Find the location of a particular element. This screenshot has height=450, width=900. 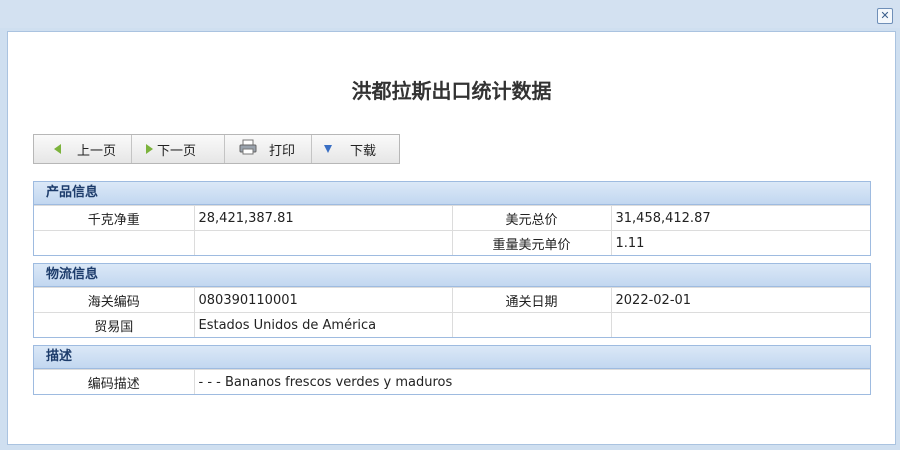

hs-code-label: 海关编码 is located at coordinates (114, 300).